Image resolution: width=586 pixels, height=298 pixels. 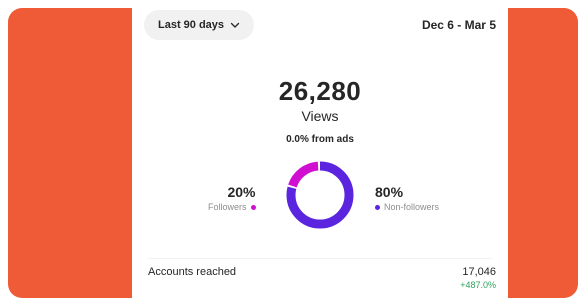 What do you see at coordinates (320, 91) in the screenshot?
I see `total-views-value: 26,280` at bounding box center [320, 91].